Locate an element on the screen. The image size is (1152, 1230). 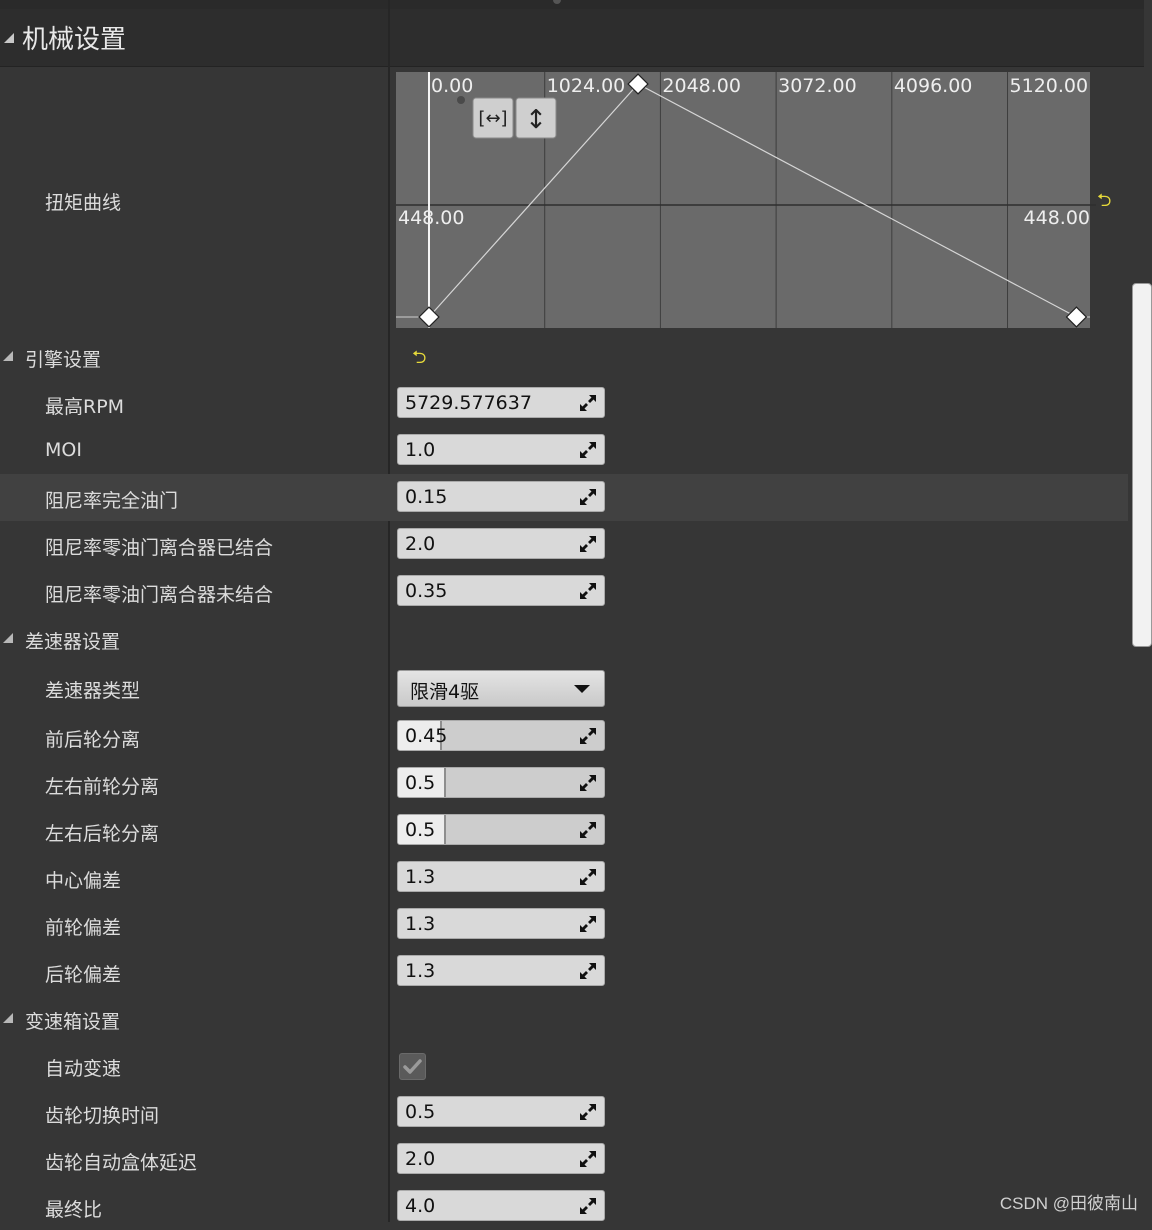
x-tick-label: 3072.00 is located at coordinates (817, 86).